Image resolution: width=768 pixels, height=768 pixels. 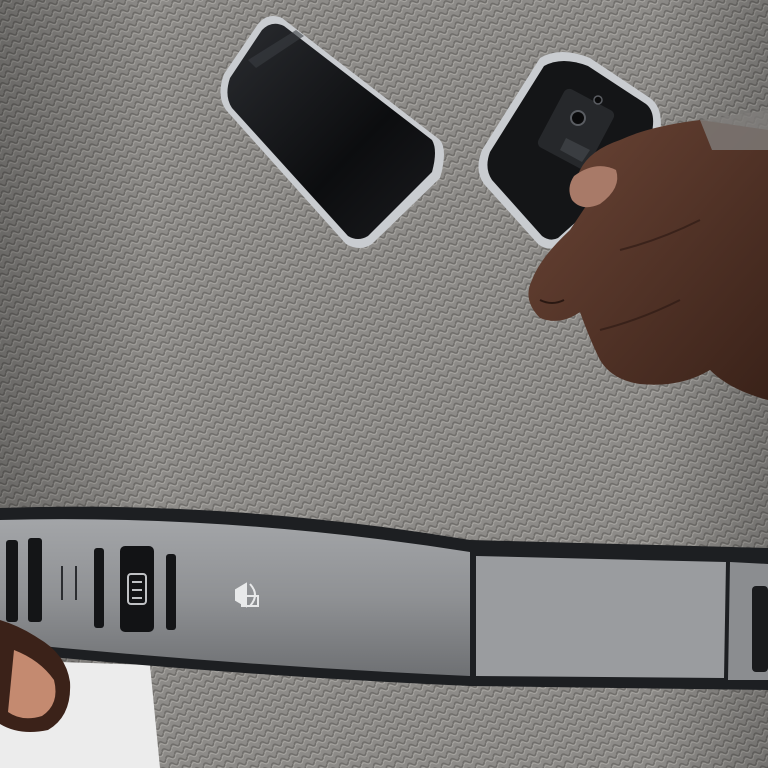 I want to click on belt-buckle-slot, so click(x=760, y=629).